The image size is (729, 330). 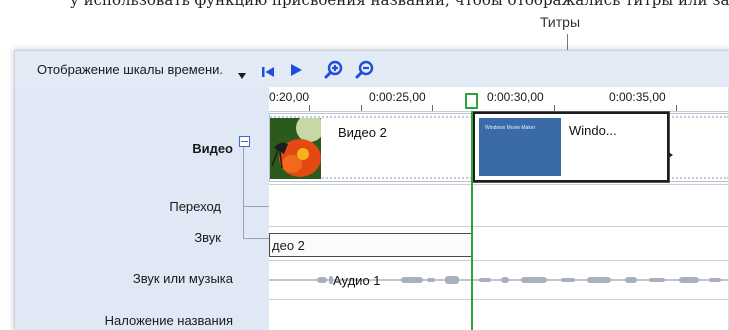 What do you see at coordinates (520, 147) in the screenshot?
I see `title-thumbnail: Windows Movie Maker` at bounding box center [520, 147].